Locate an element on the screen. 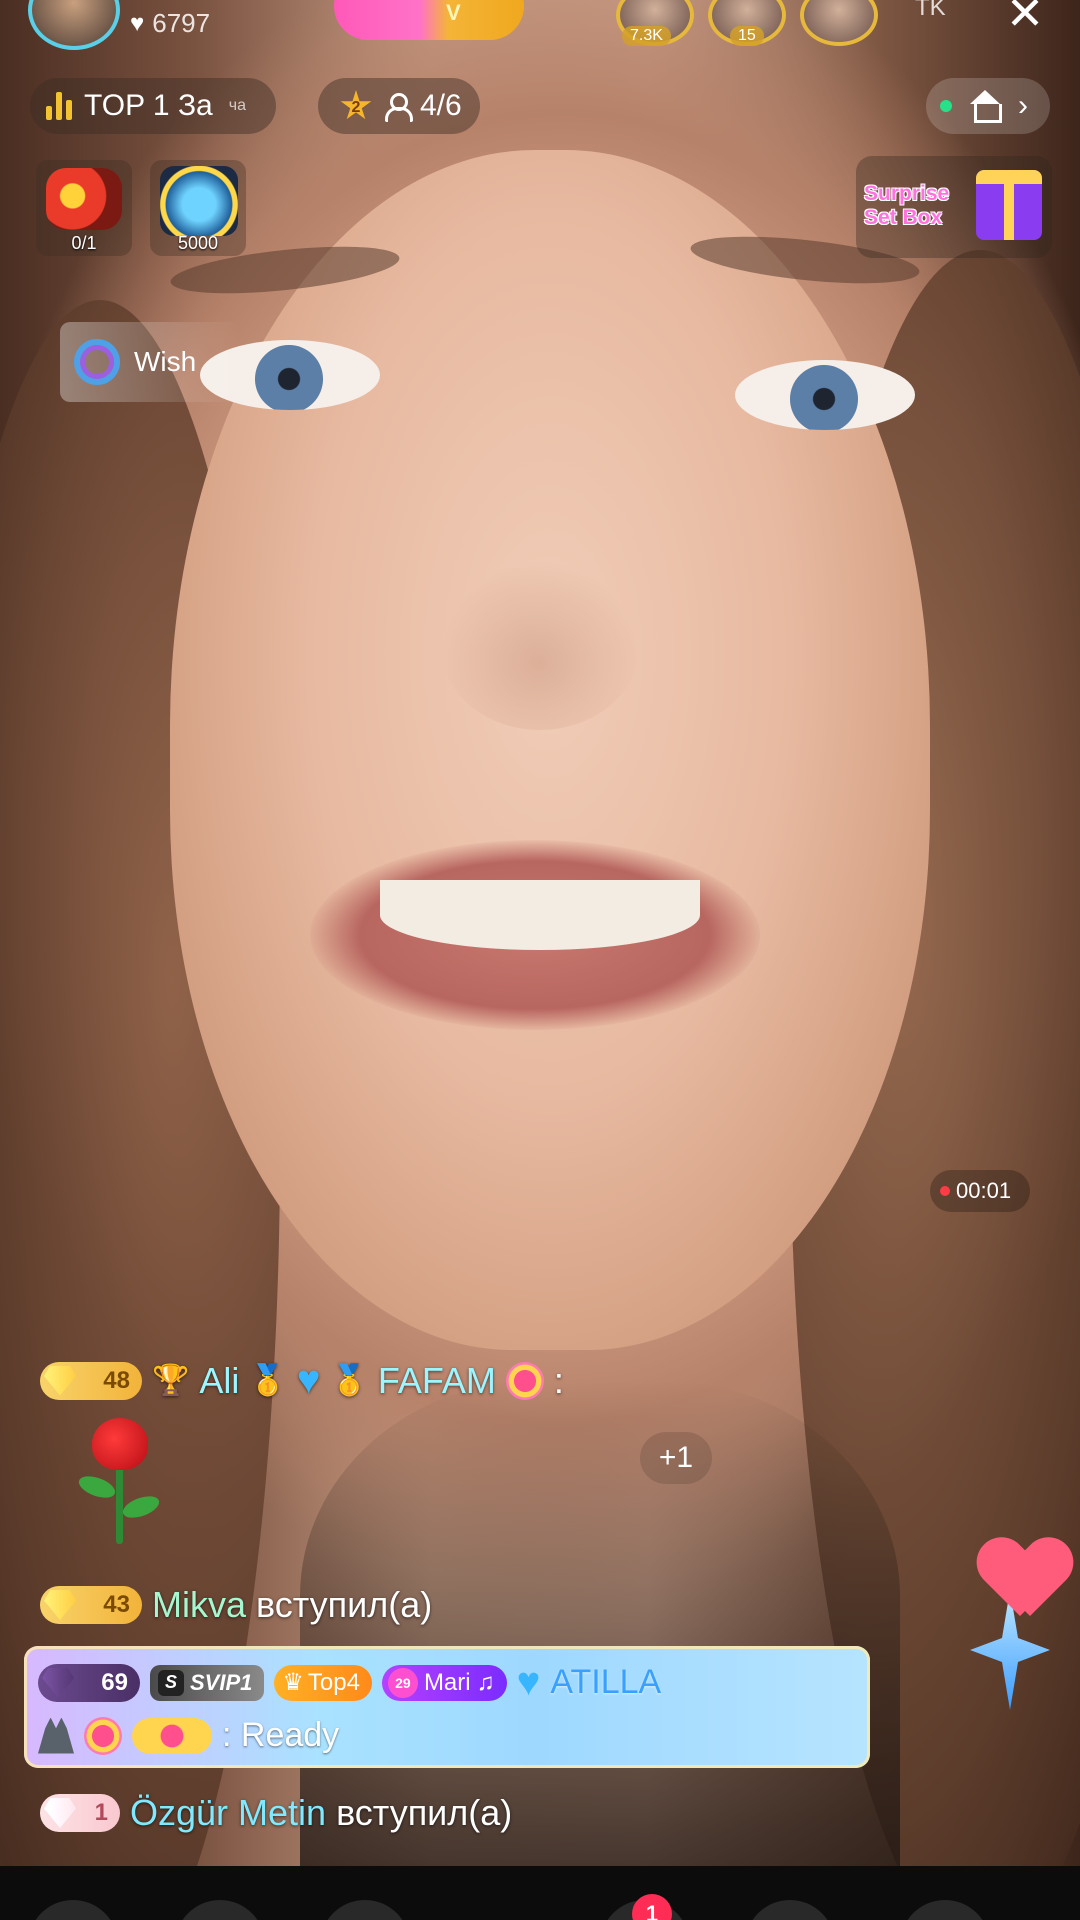  wish-ring-icon is located at coordinates (97, 362).